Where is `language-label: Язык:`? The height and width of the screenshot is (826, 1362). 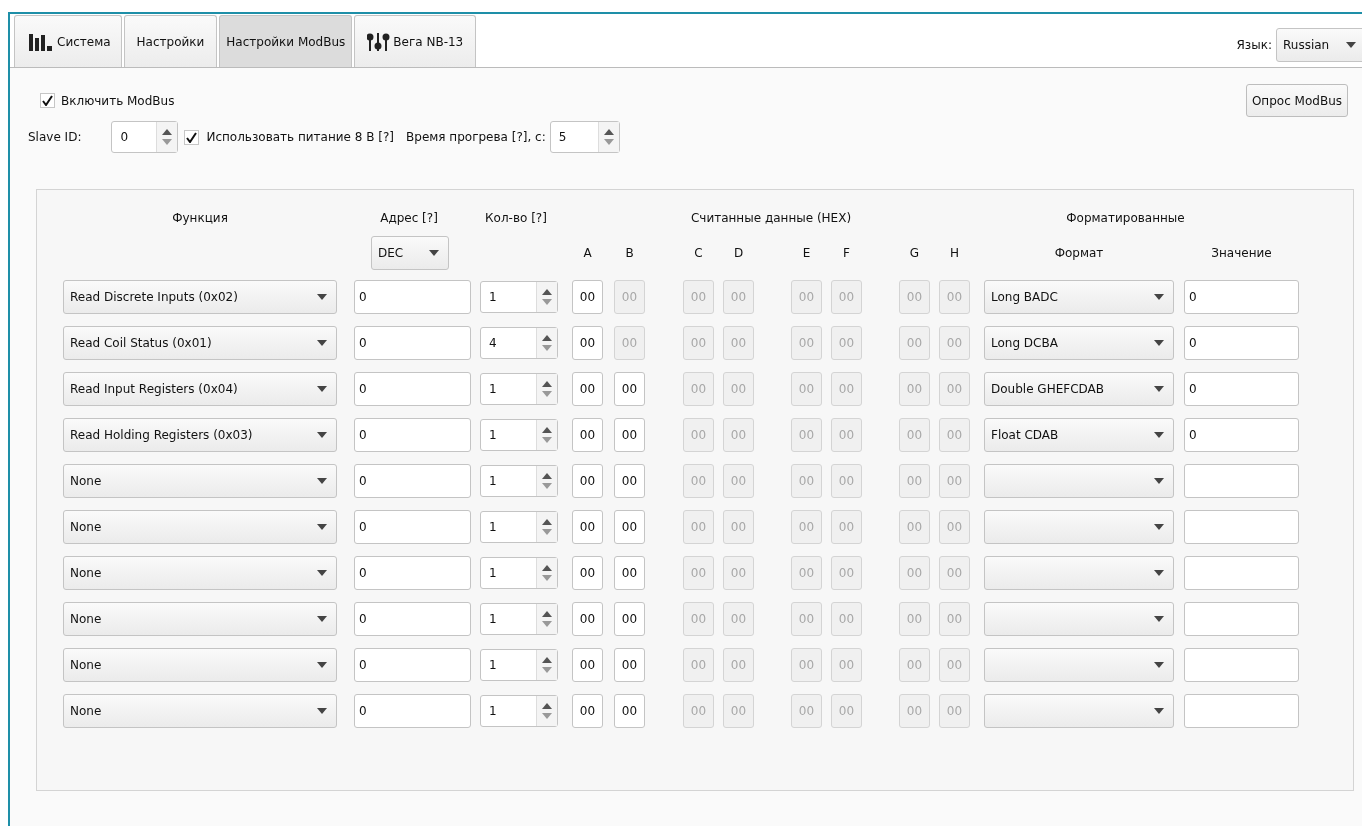
language-label: Язык: is located at coordinates (1254, 44).